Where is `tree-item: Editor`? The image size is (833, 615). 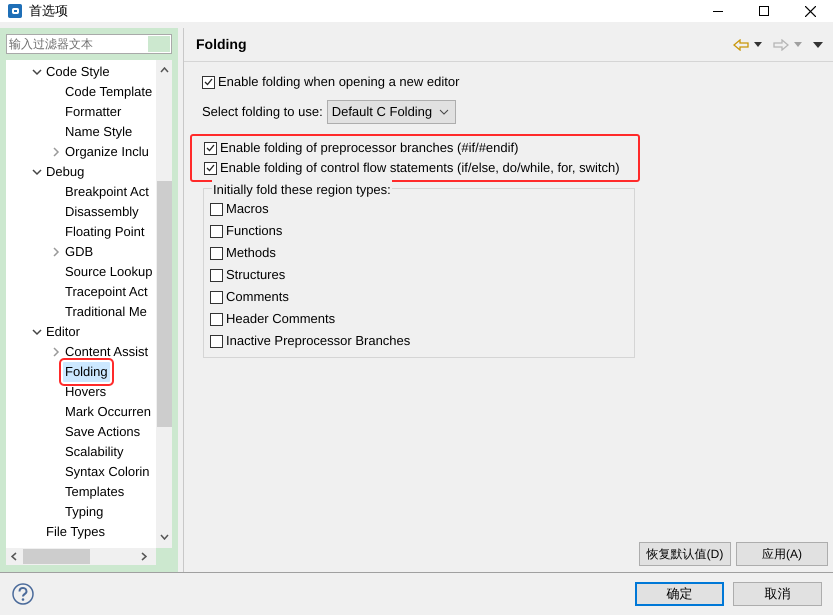
tree-item: Editor is located at coordinates (63, 332).